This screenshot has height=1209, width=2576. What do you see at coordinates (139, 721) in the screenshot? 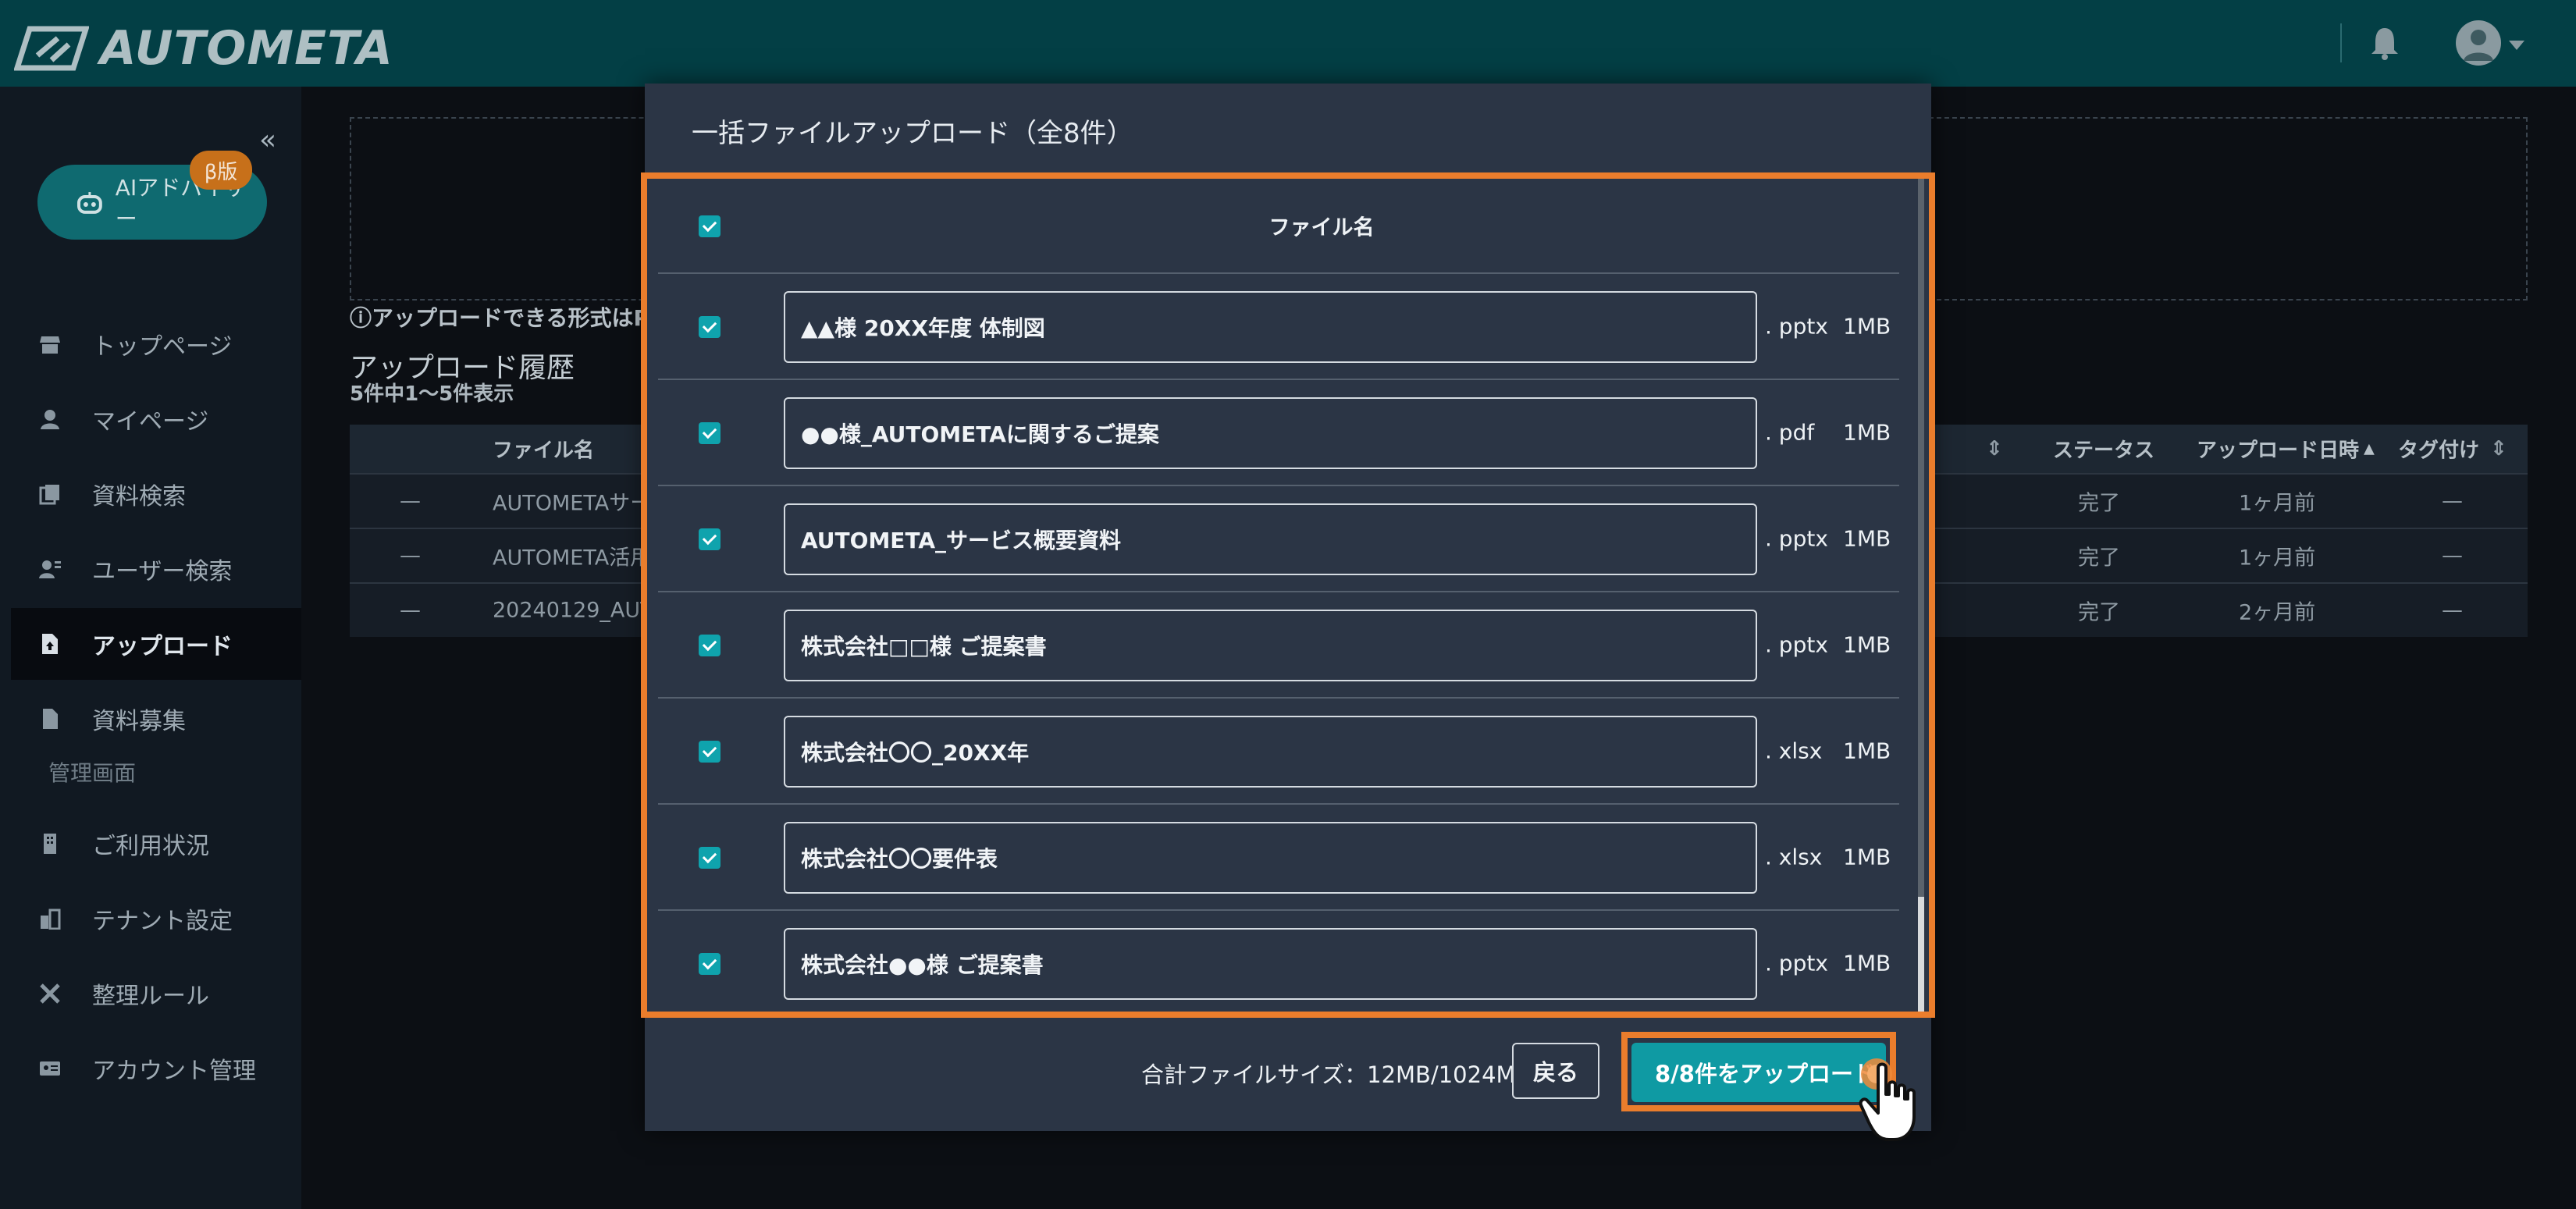
I see `sidebar-item-label: 資料募集` at bounding box center [139, 721].